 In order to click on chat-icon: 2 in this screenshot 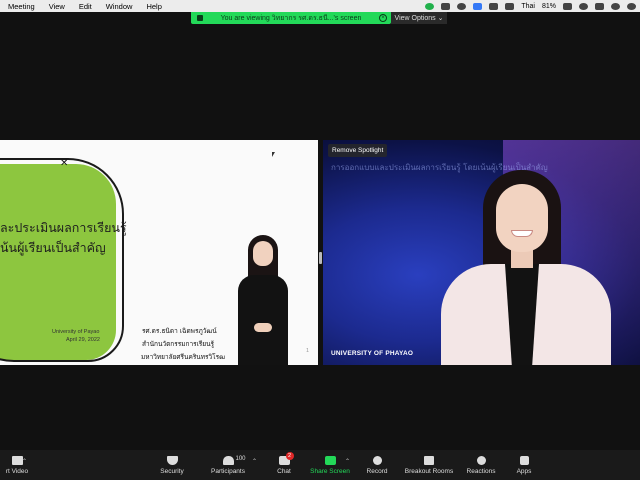, I will do `click(286, 458)`.